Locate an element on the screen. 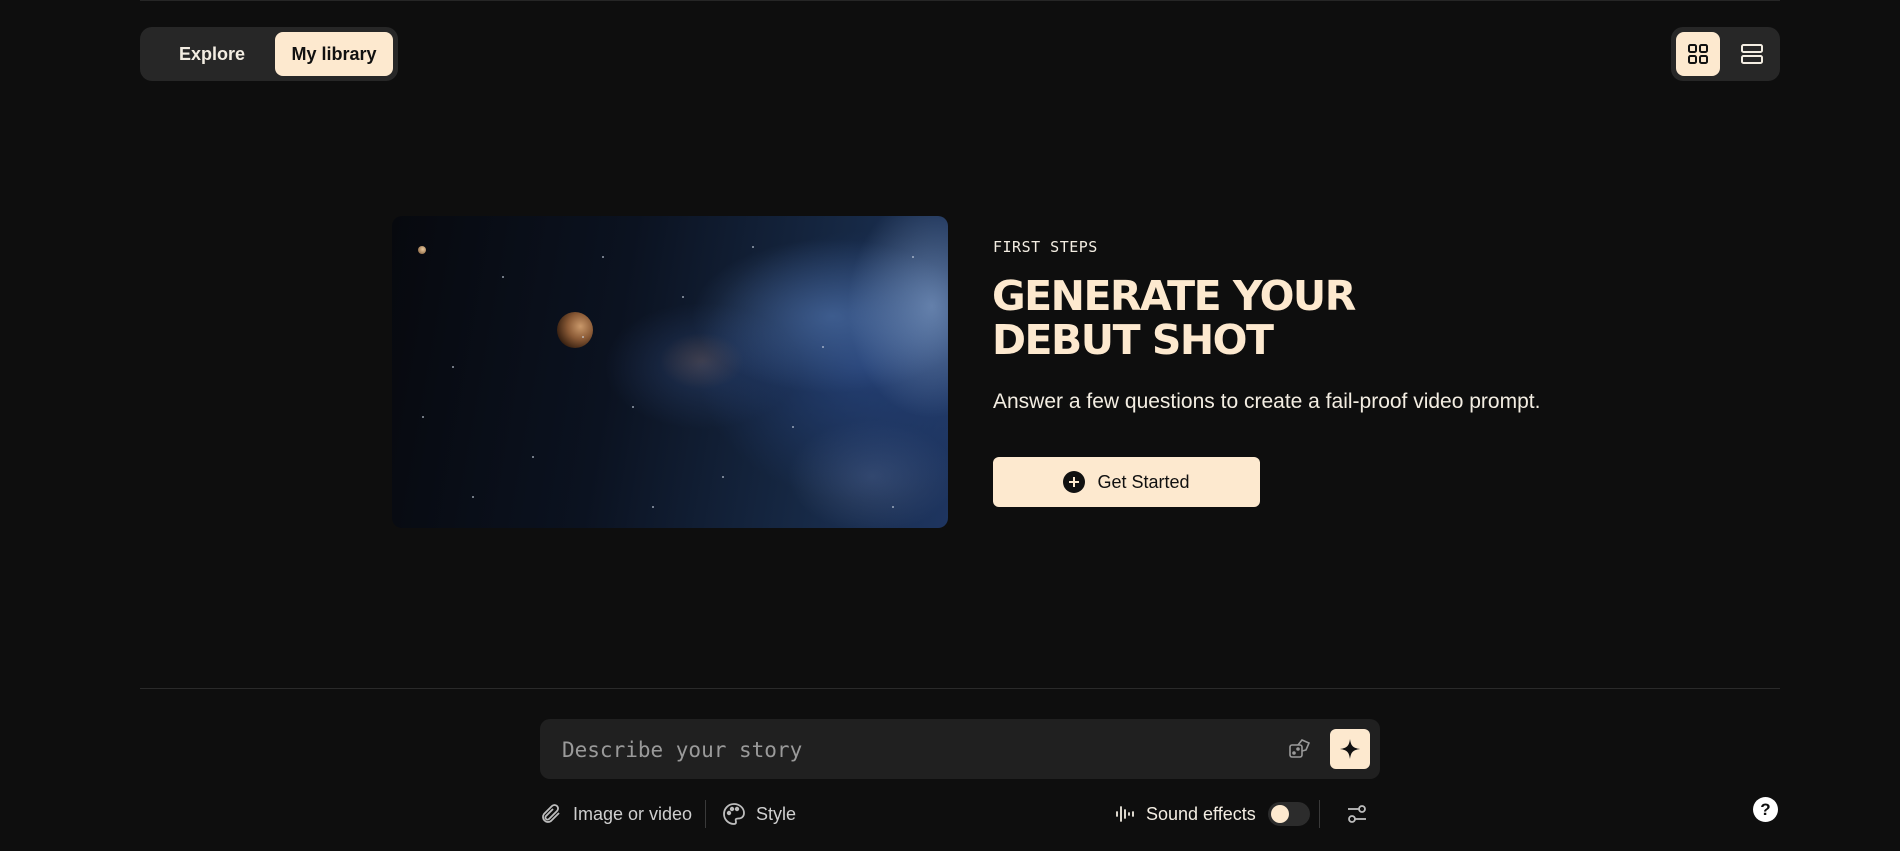  get-started-button: Get Started is located at coordinates (1126, 482).